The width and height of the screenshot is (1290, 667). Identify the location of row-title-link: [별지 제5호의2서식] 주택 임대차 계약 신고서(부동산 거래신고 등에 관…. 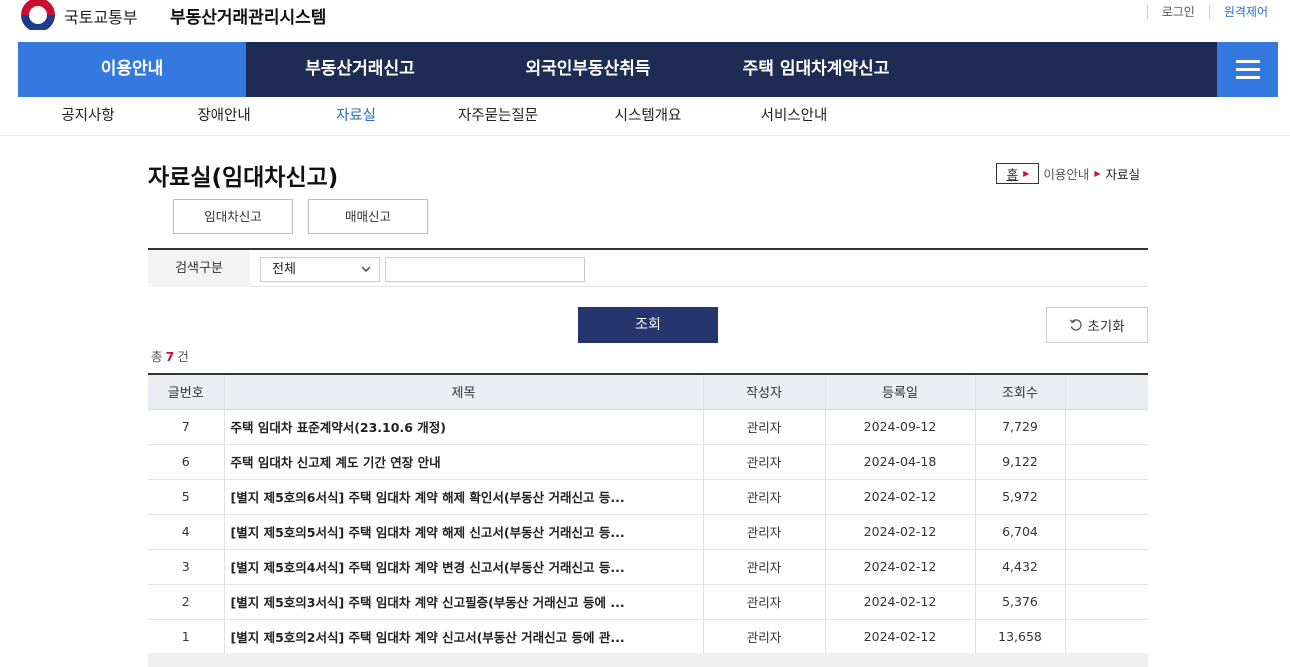
(464, 637).